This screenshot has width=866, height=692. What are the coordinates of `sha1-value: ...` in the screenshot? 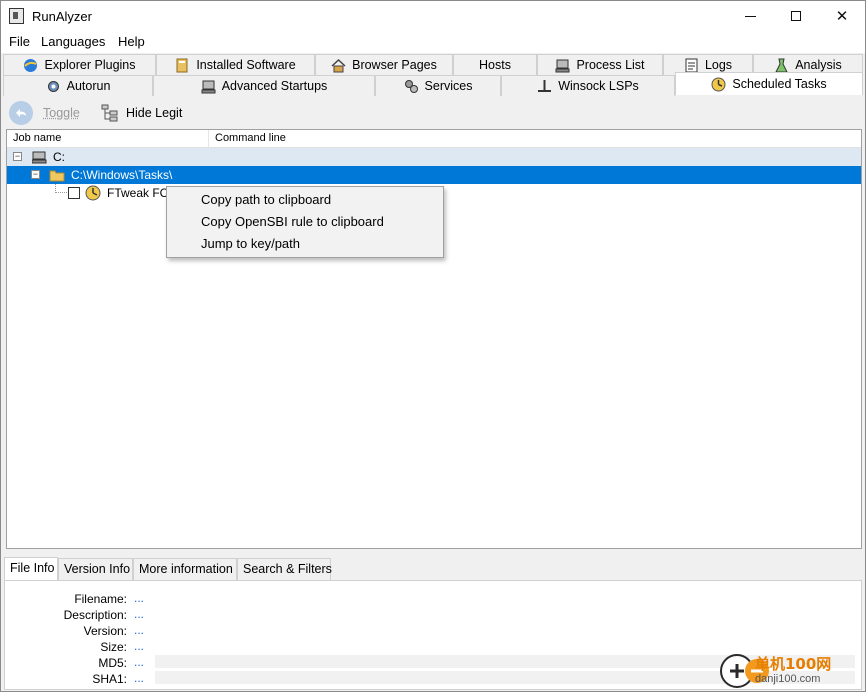 It's located at (139, 678).